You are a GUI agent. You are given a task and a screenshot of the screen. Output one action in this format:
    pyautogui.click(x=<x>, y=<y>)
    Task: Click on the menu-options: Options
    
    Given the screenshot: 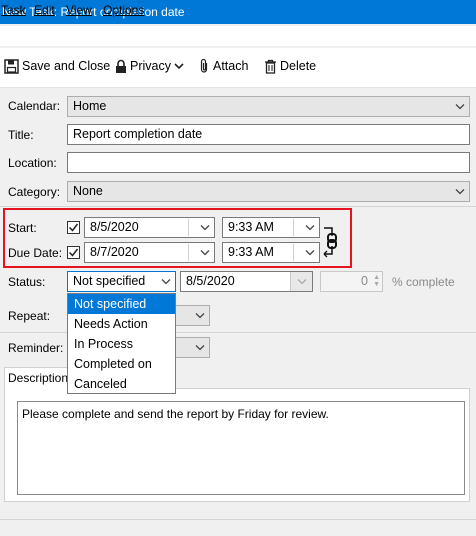 What is the action you would take?
    pyautogui.click(x=123, y=10)
    